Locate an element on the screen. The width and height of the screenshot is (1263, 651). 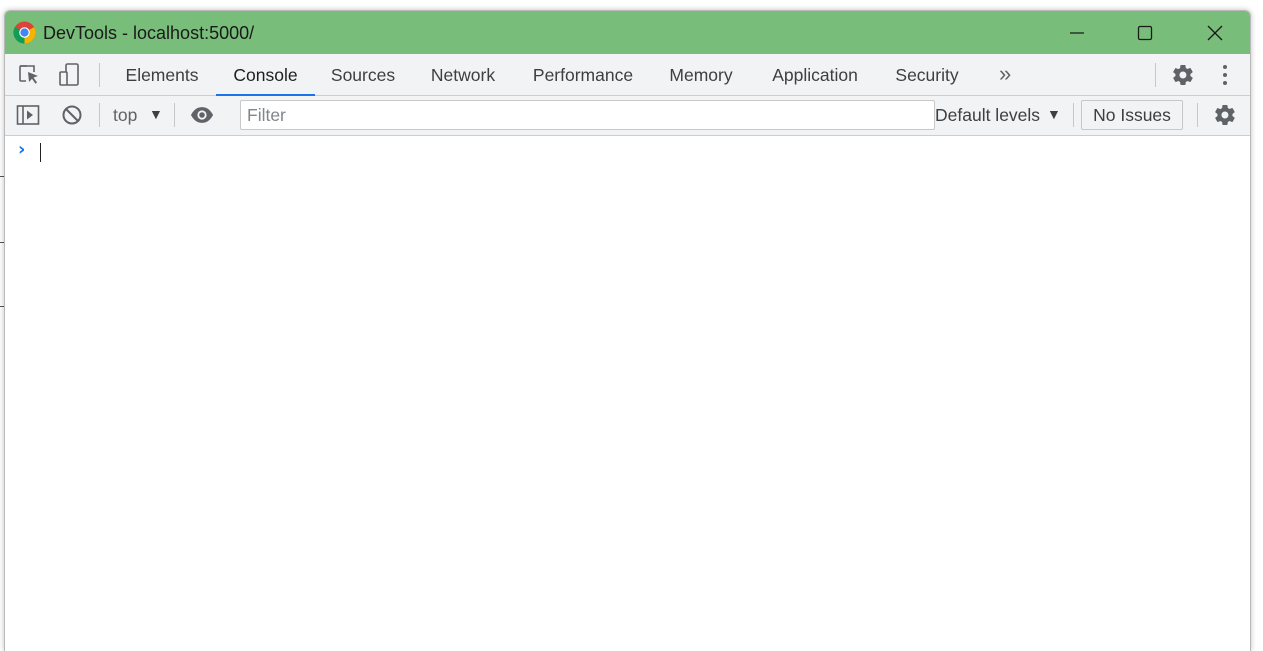
tab-performance: Performance is located at coordinates (583, 74).